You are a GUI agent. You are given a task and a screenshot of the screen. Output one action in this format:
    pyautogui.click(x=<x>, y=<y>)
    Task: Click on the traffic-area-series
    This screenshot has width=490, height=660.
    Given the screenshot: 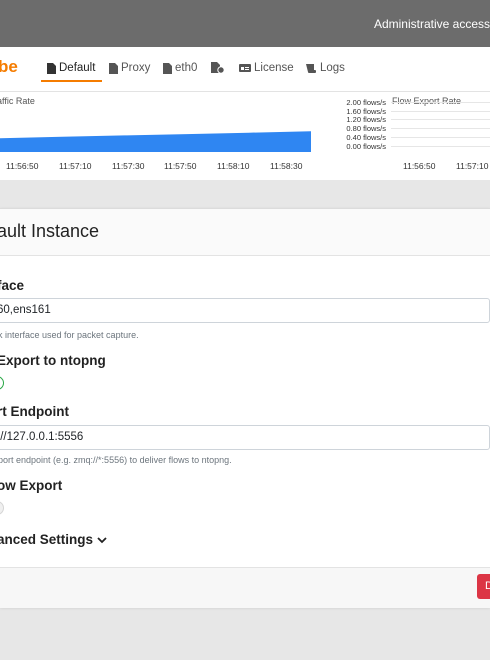 What is the action you would take?
    pyautogui.click(x=155, y=141)
    